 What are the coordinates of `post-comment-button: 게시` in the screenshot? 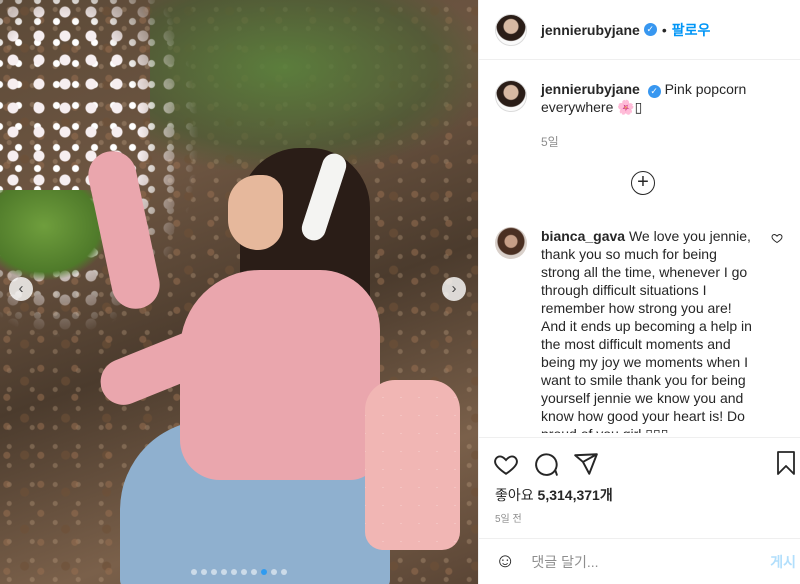 It's located at (783, 562).